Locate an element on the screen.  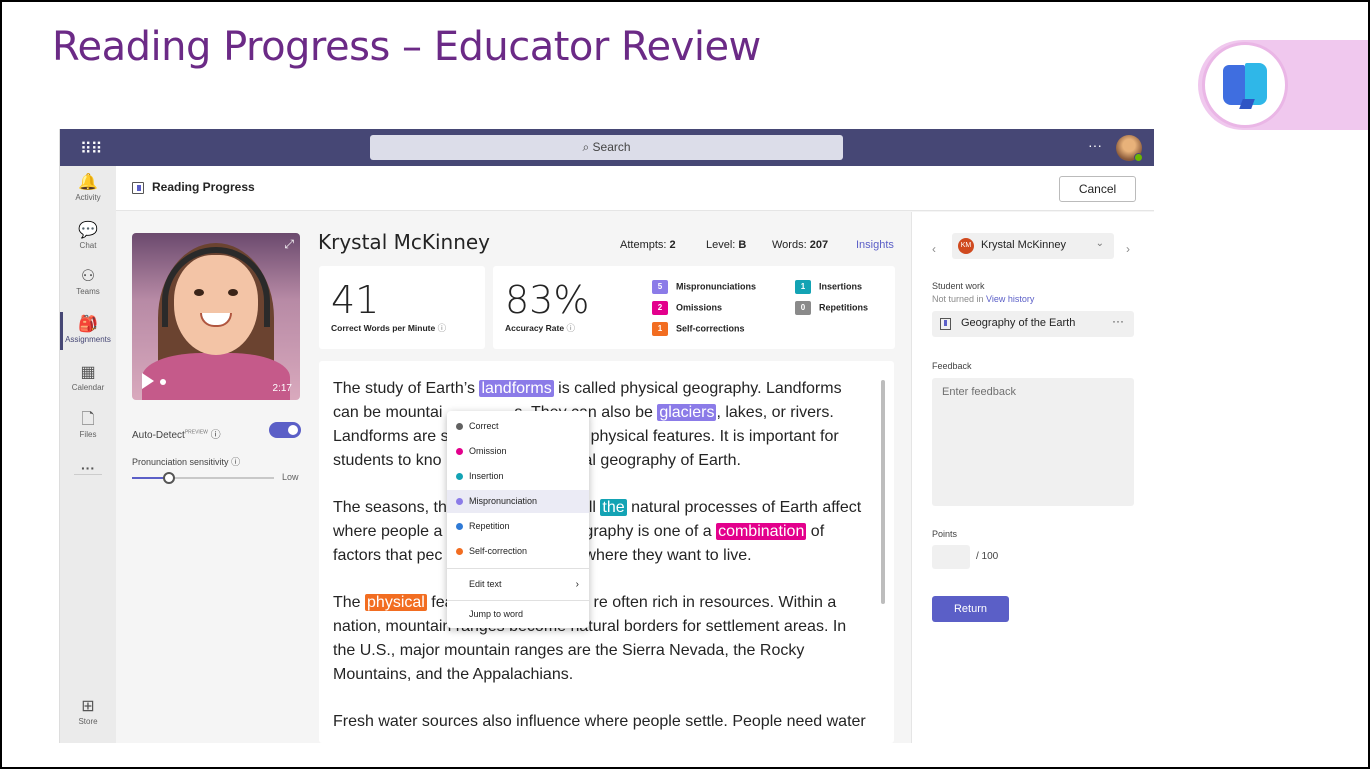
sensitivity-level: Low is located at coordinates (290, 477).